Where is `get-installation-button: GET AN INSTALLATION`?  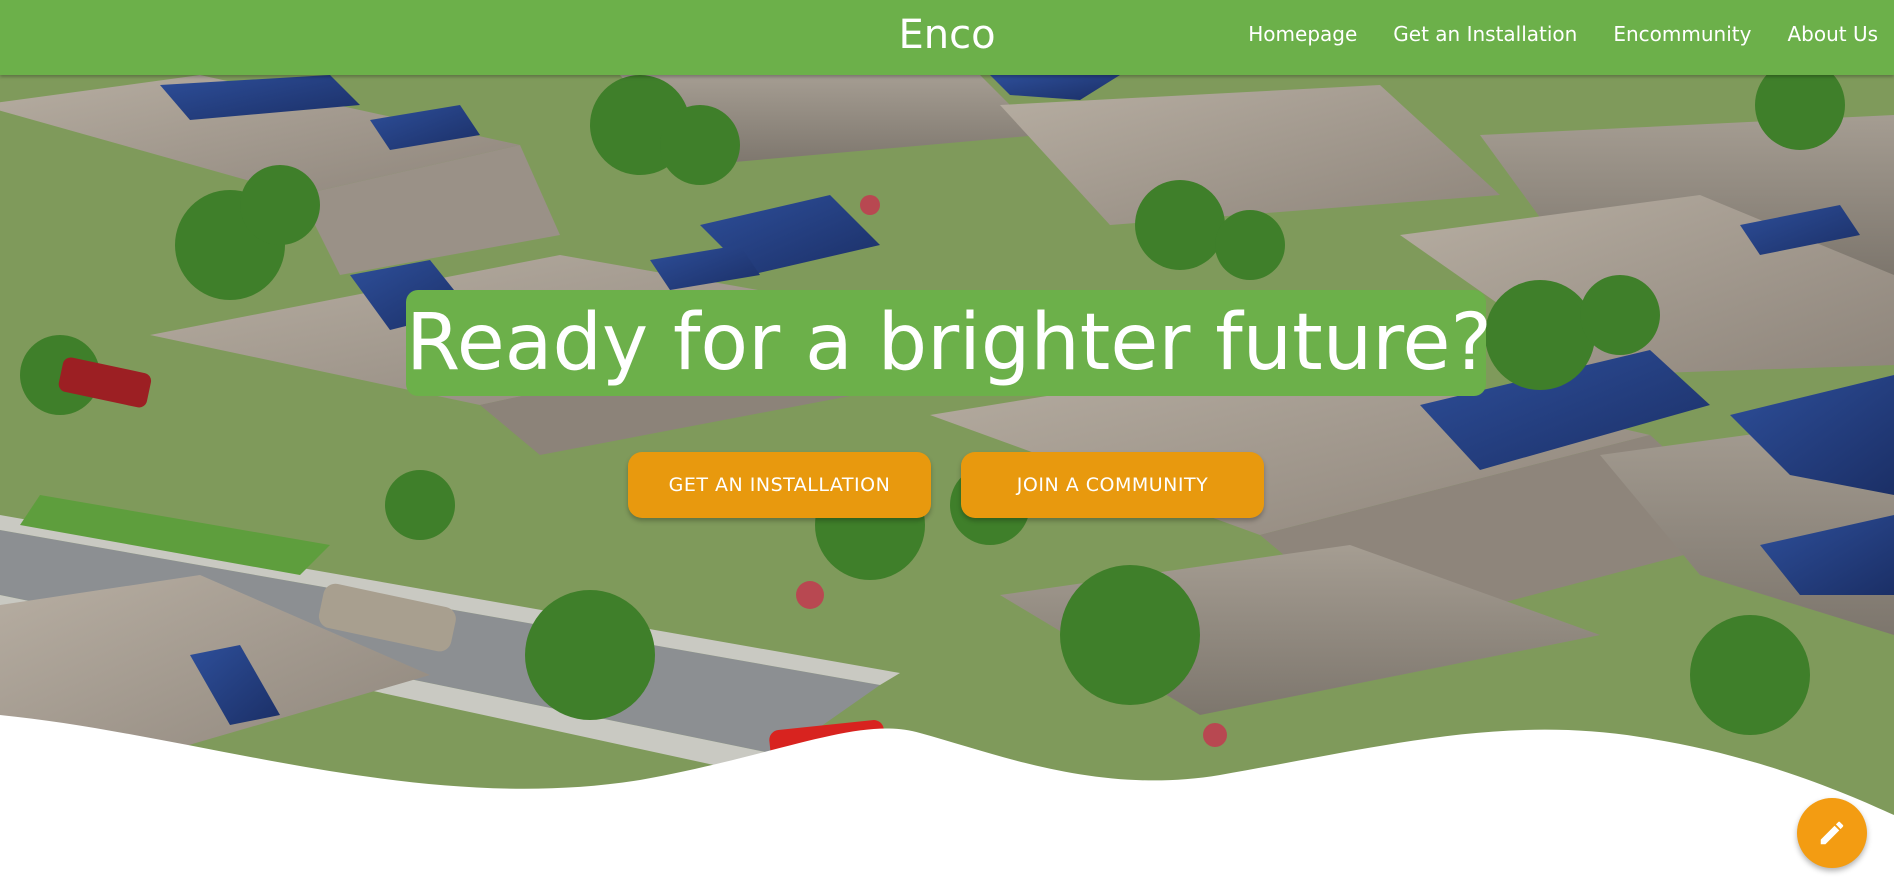
get-installation-button: GET AN INSTALLATION is located at coordinates (779, 485).